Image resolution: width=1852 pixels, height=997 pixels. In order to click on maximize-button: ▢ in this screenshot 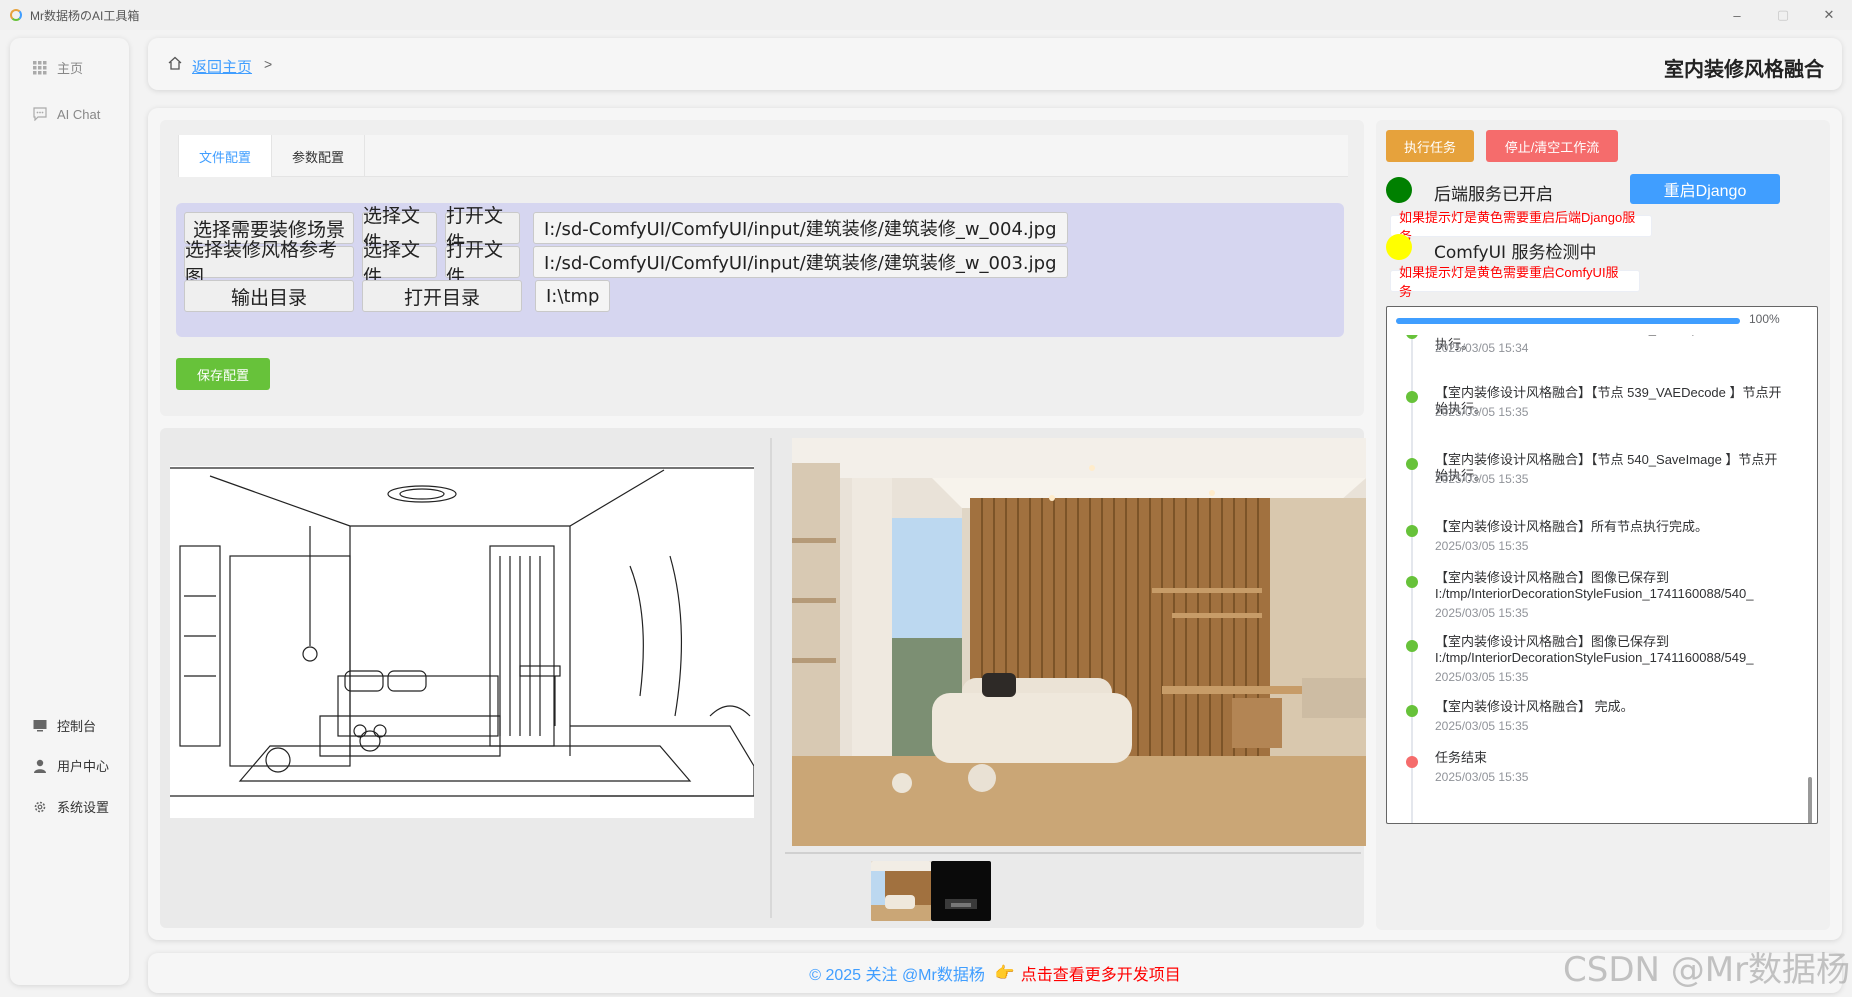, I will do `click(1783, 15)`.